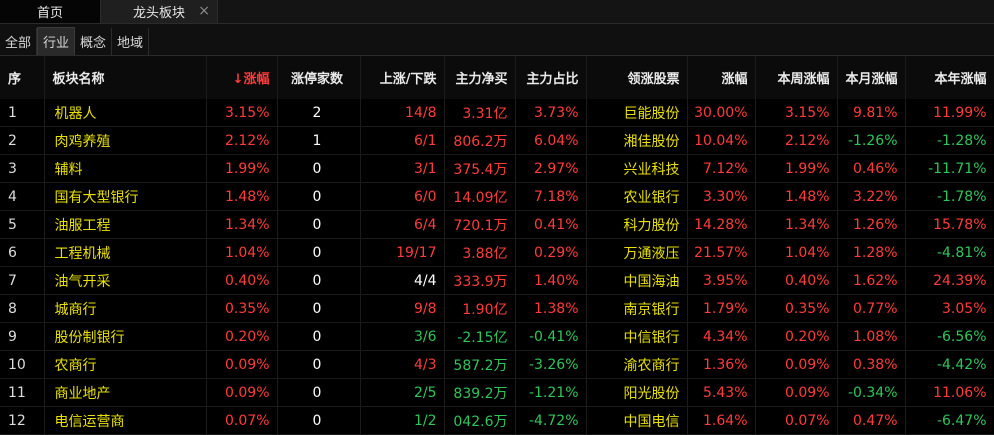 The image size is (994, 435). I want to click on cell-up-down: 3/6, so click(402, 336).